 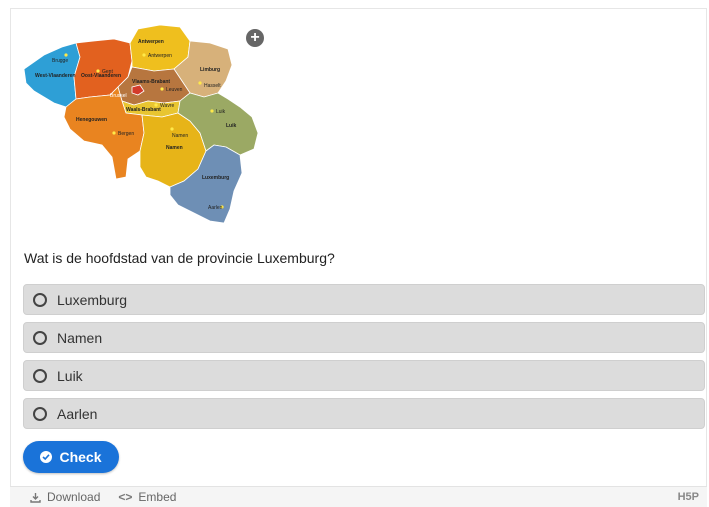 I want to click on answer-option: Aarlen, so click(x=364, y=413).